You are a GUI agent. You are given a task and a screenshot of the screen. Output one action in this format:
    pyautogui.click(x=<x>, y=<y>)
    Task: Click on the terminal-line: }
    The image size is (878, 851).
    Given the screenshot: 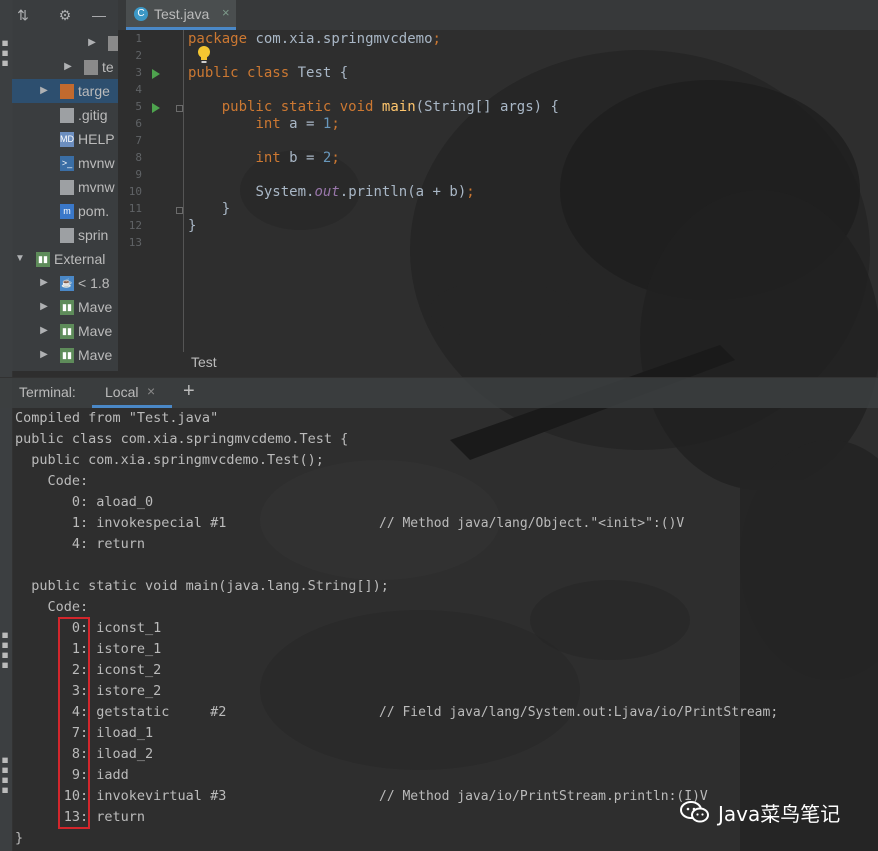 What is the action you would take?
    pyautogui.click(x=19, y=838)
    